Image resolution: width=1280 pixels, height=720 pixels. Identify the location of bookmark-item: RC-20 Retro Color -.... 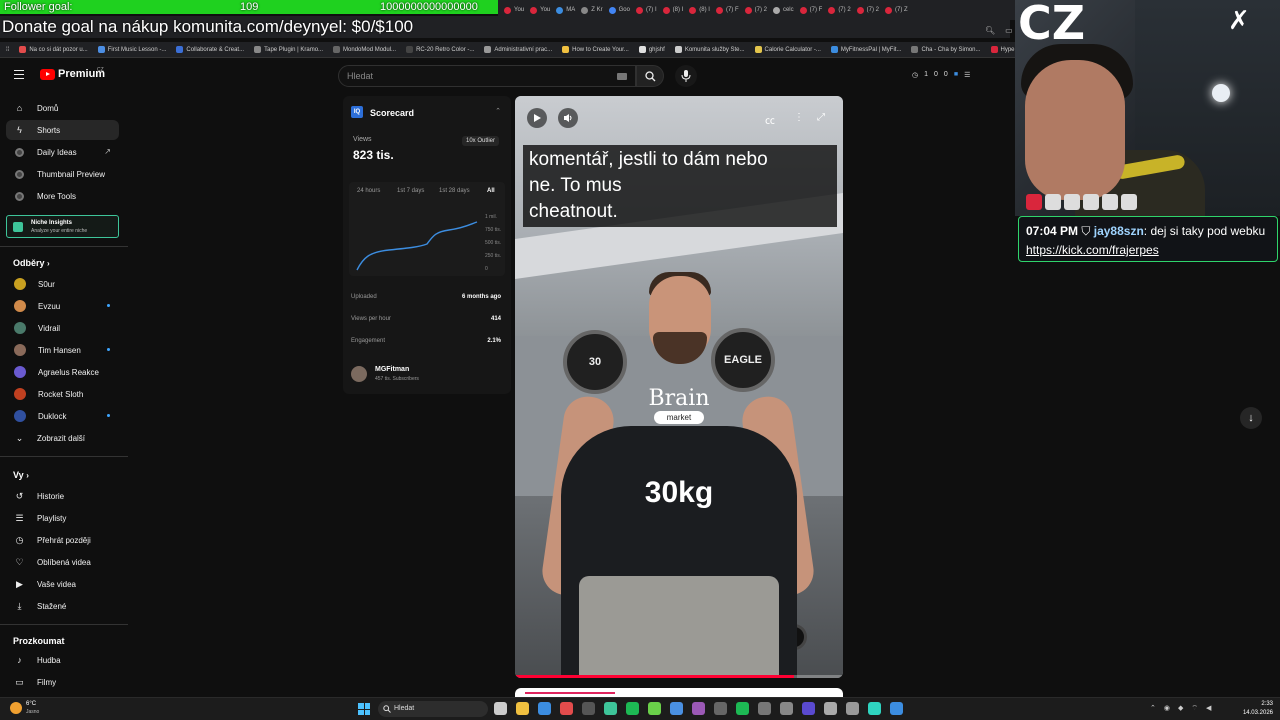
(440, 49).